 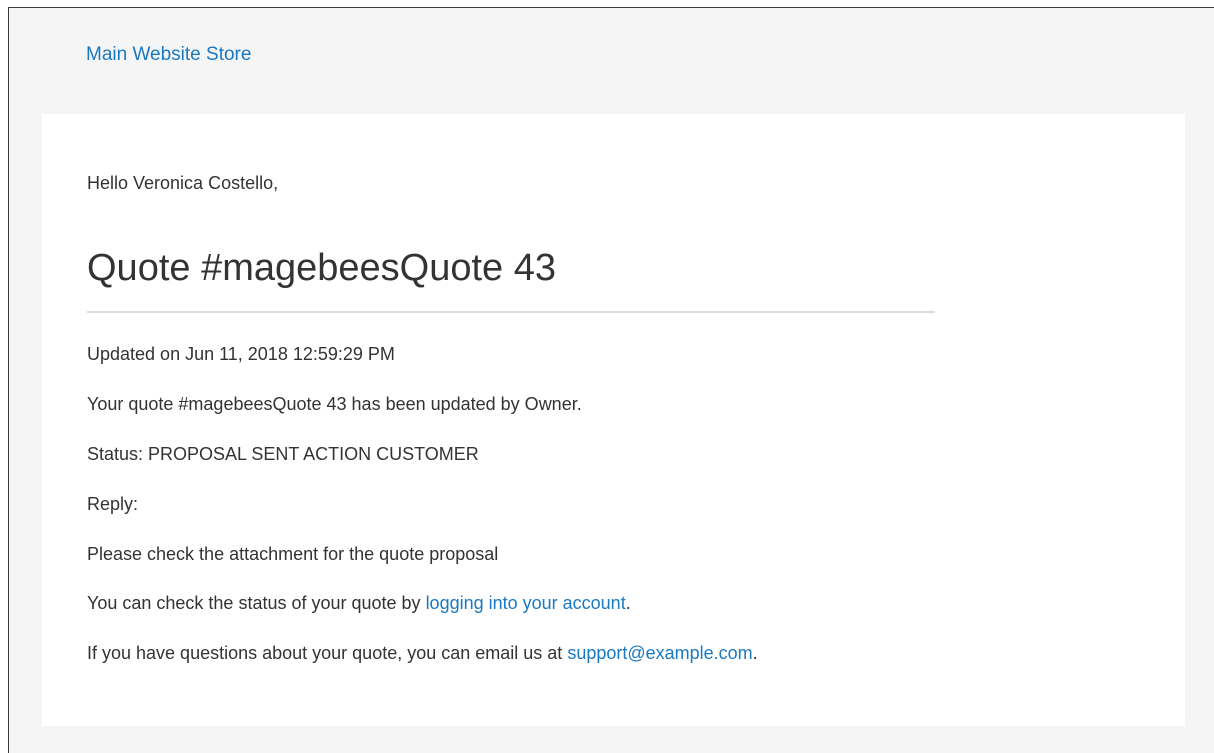 What do you see at coordinates (628, 603) in the screenshot?
I see `account-suffix: .` at bounding box center [628, 603].